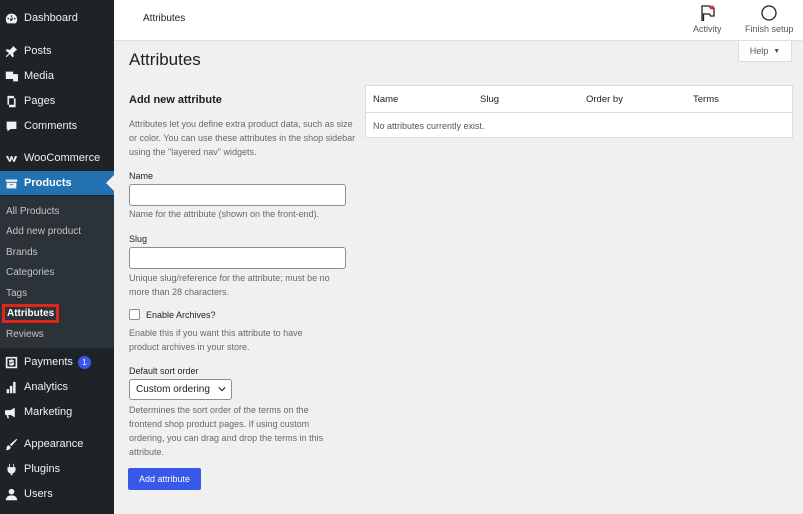 The image size is (803, 514). I want to click on submenu-brands: Brands, so click(57, 252).